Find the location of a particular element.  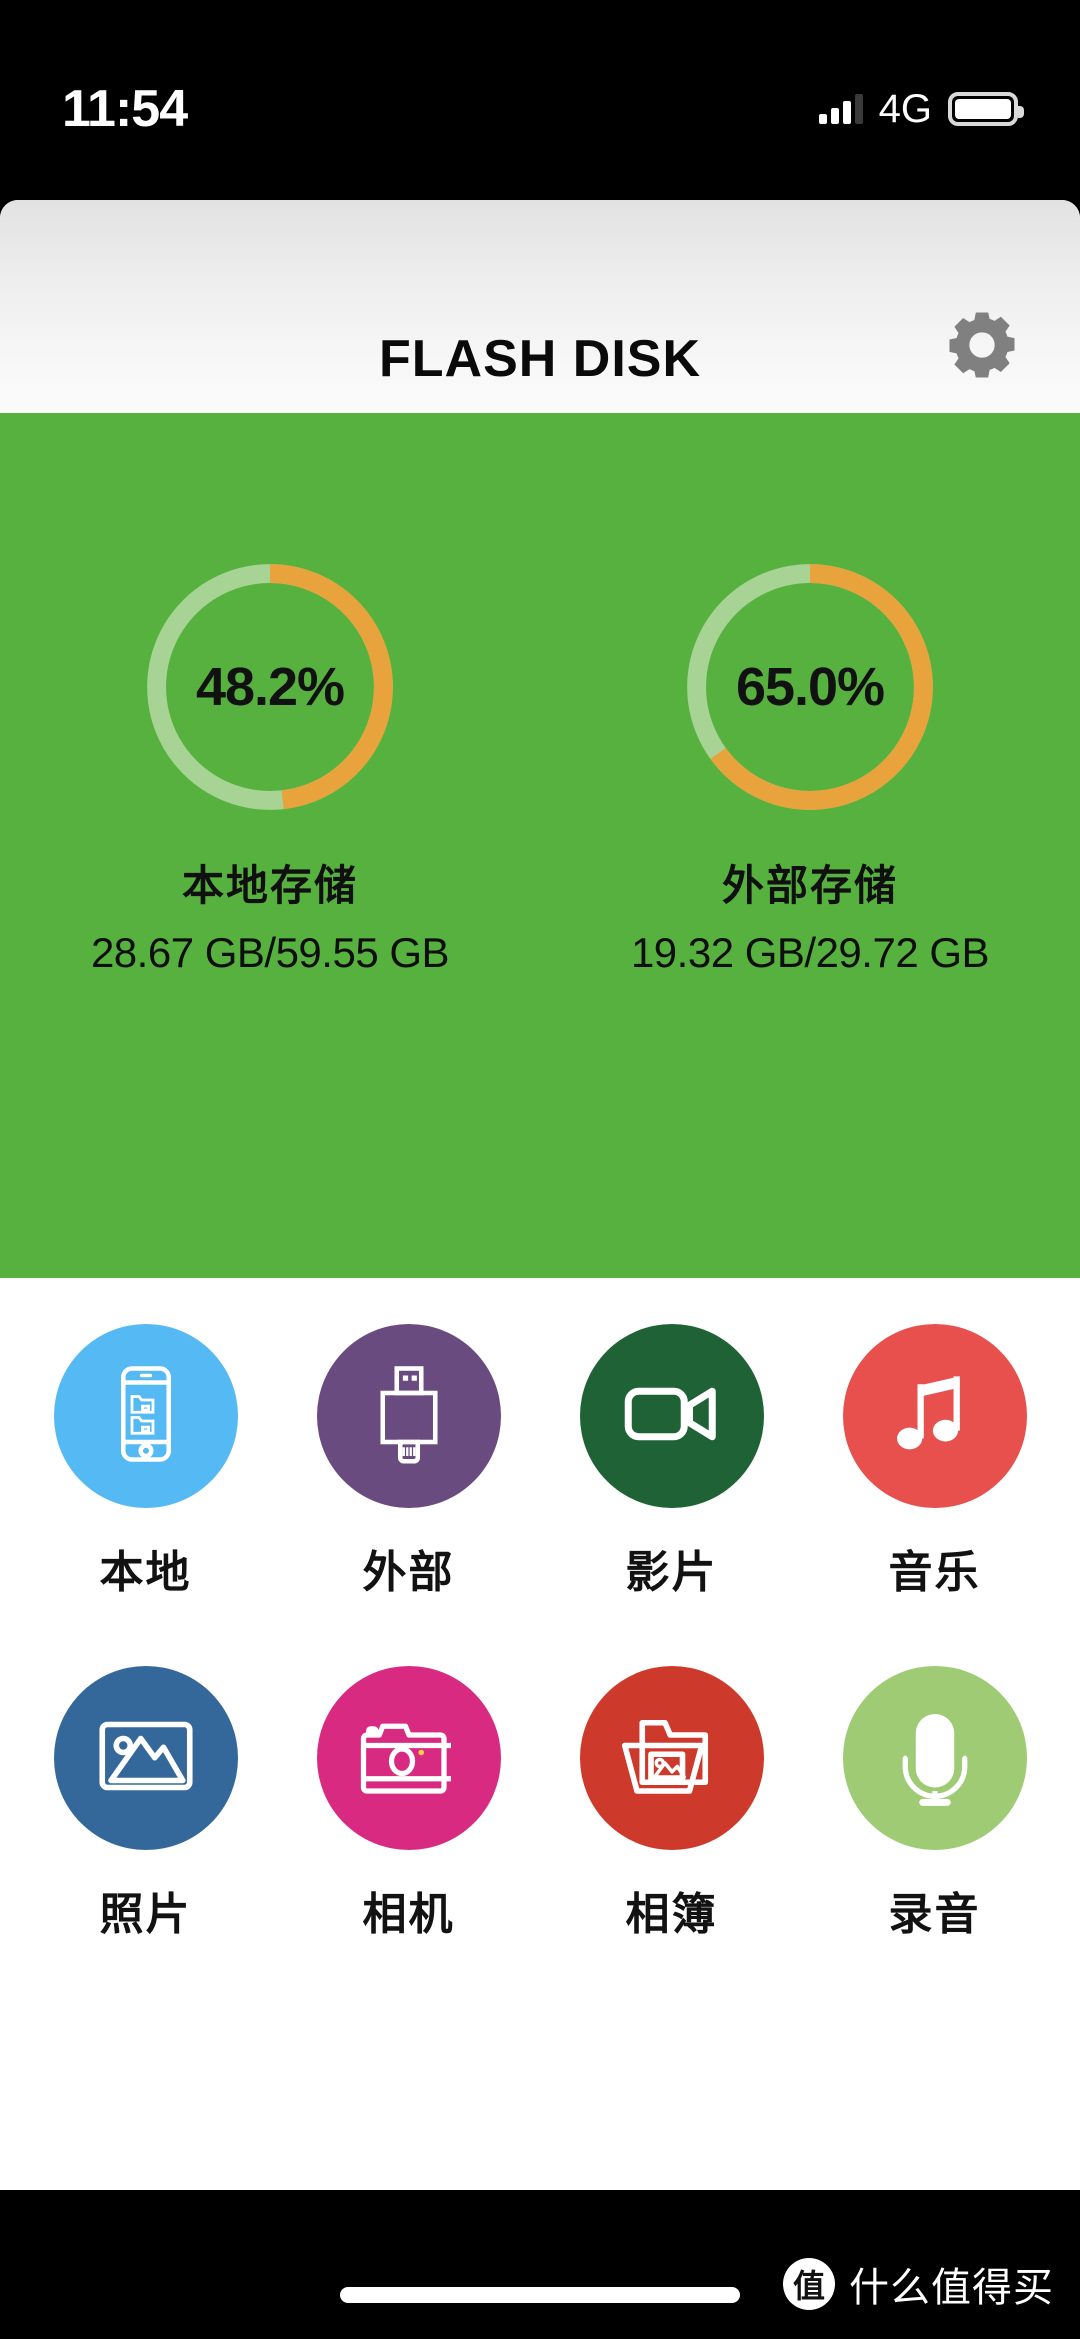

grid-icon-bg-music is located at coordinates (934, 1416).